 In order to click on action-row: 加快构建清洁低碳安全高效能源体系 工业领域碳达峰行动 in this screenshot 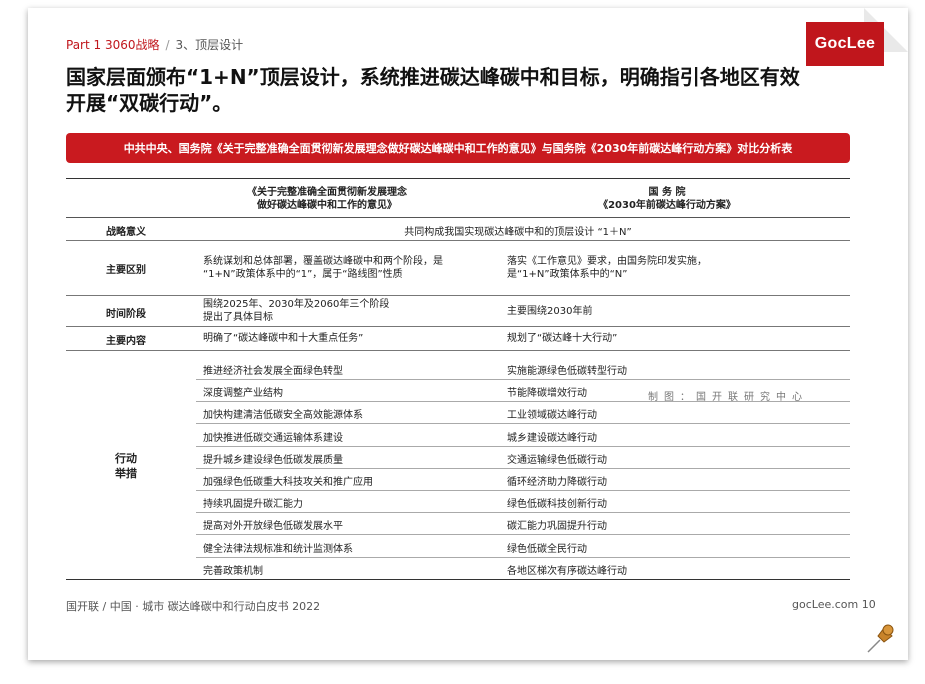, I will do `click(523, 413)`.